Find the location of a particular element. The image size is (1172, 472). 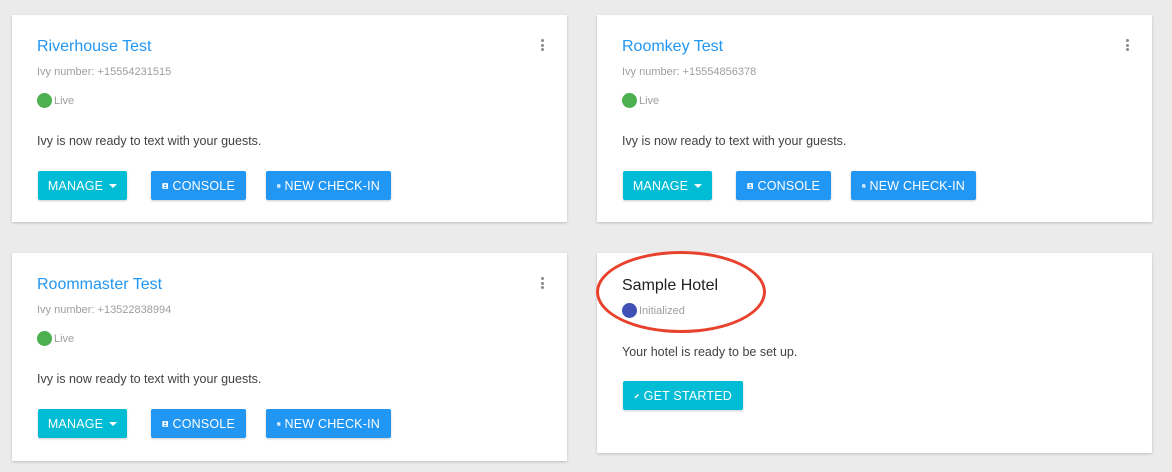

action-buttons: GET STARTED is located at coordinates (683, 395).